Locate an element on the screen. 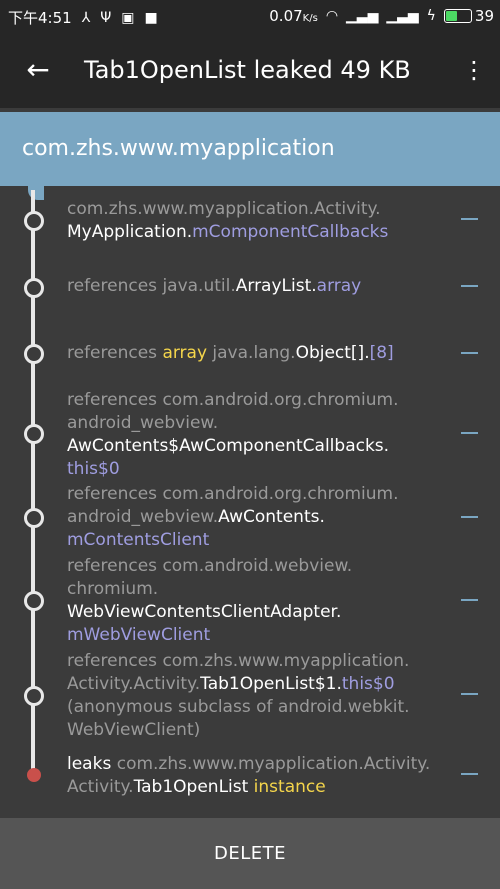 This screenshot has height=889, width=500. back-arrow-icon: ← is located at coordinates (38, 70).